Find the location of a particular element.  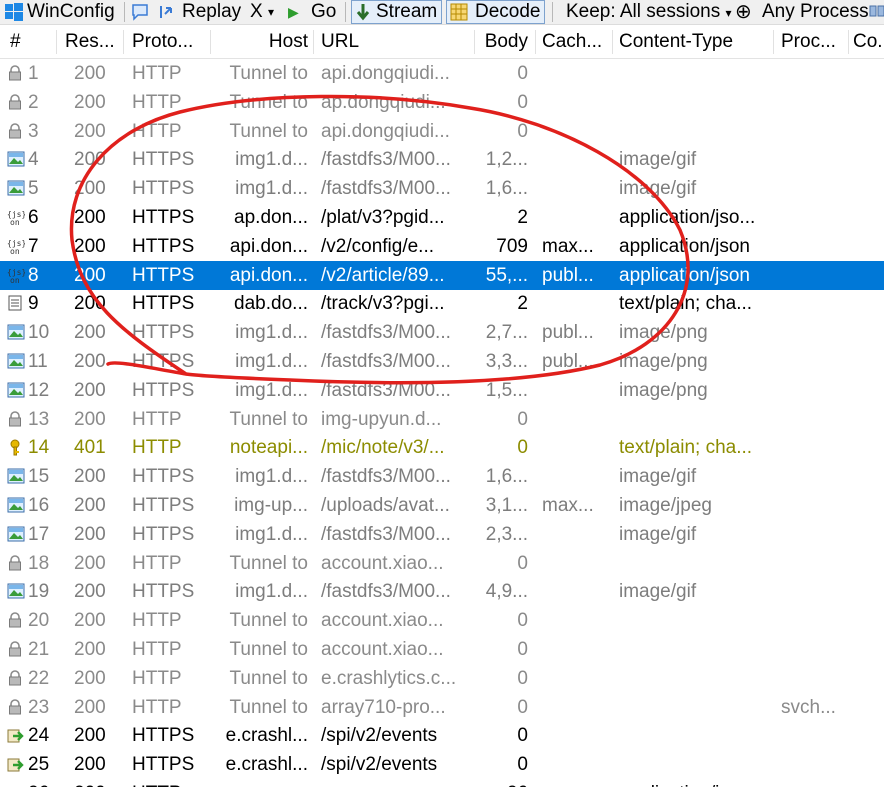

column-header-url: URL is located at coordinates (371, 42).